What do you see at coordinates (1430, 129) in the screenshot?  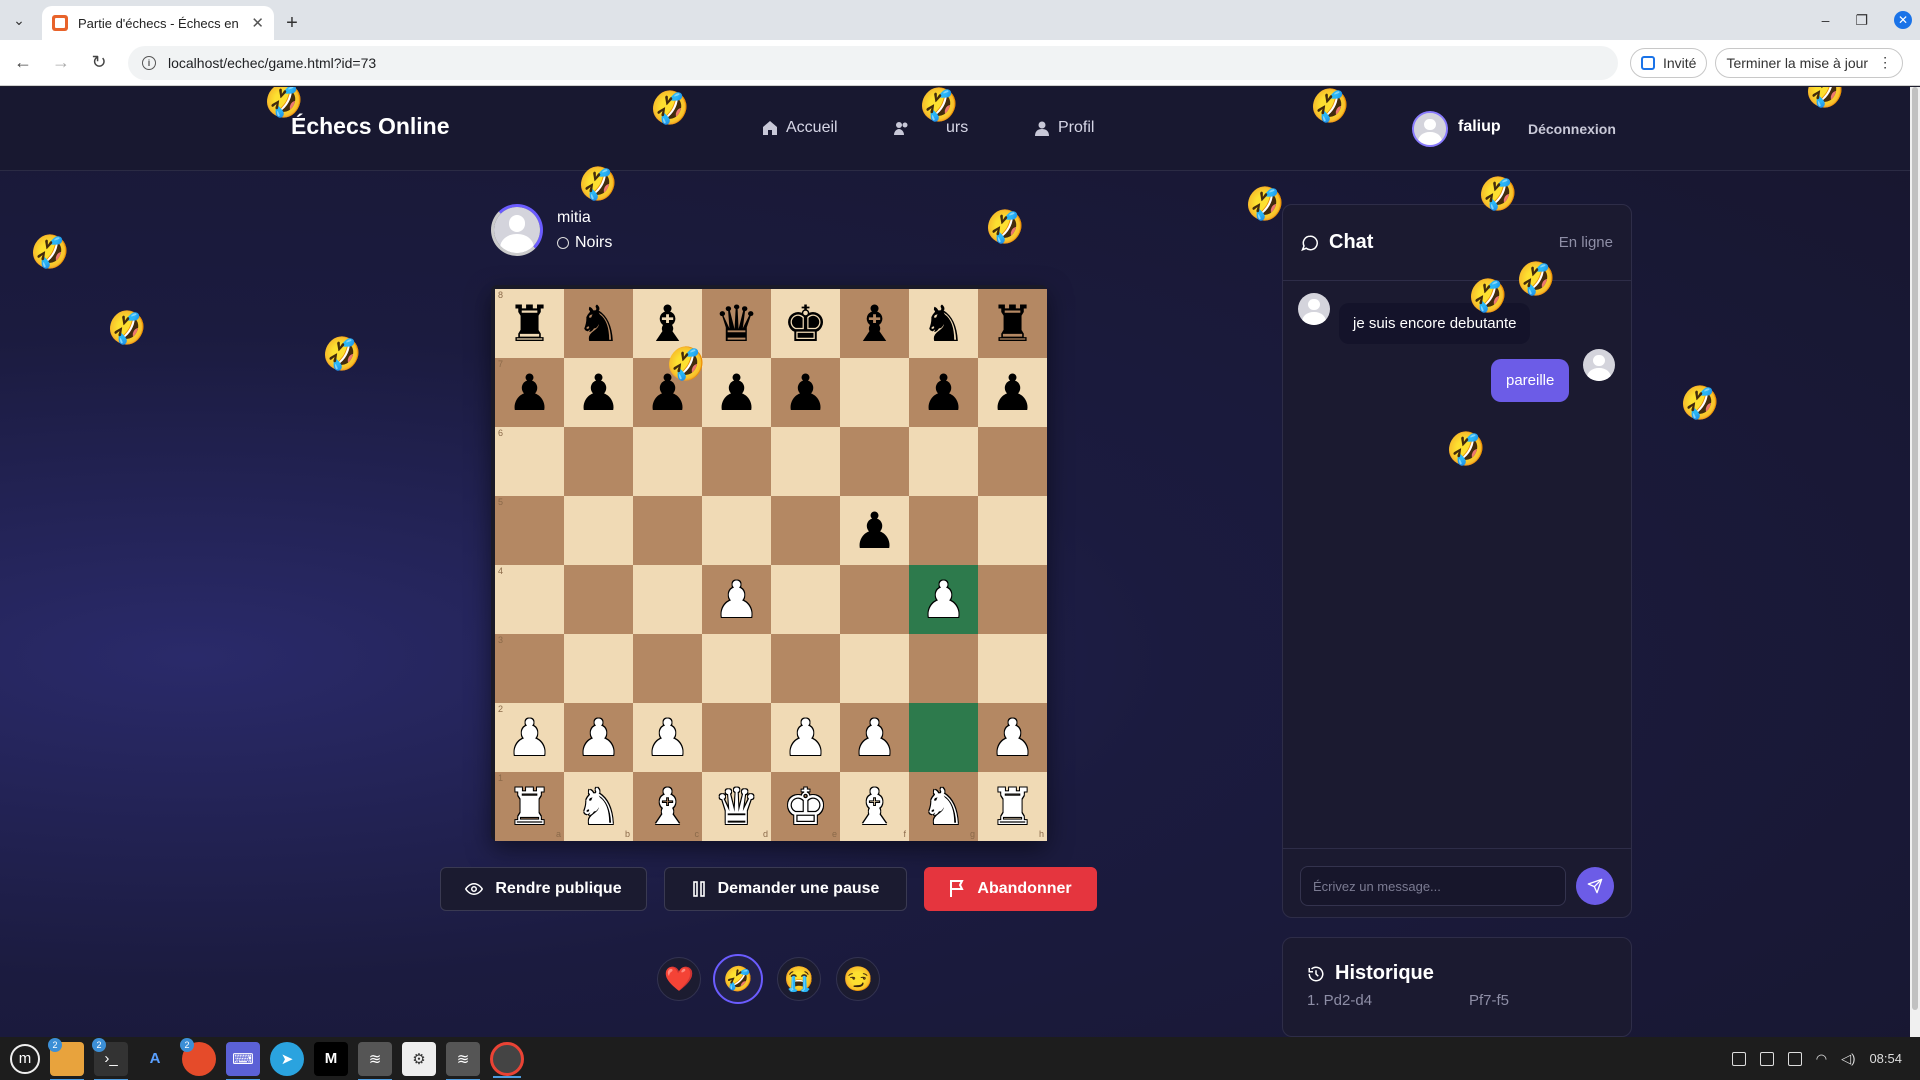 I see `user-avatar` at bounding box center [1430, 129].